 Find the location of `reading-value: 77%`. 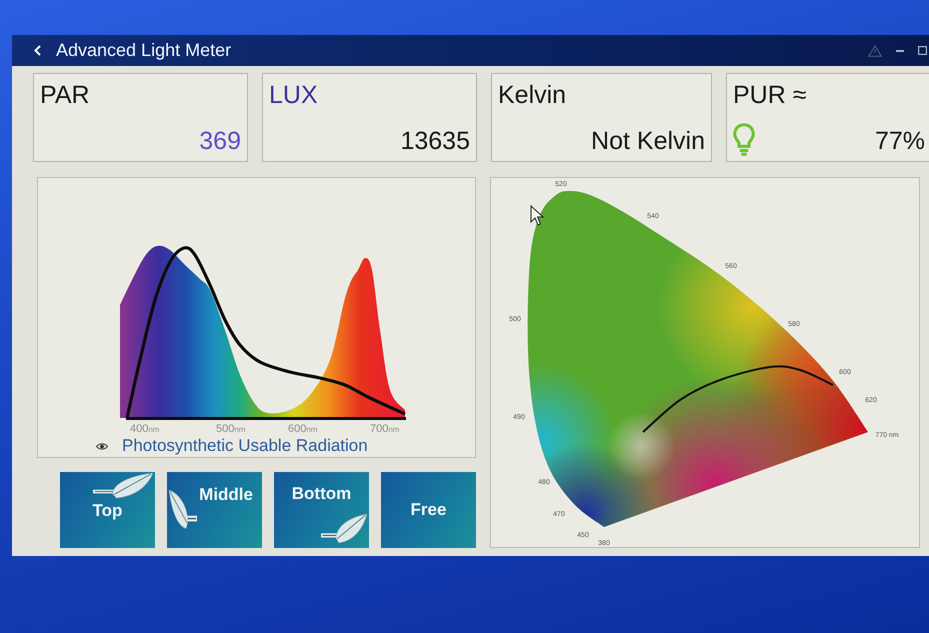

reading-value: 77% is located at coordinates (899, 141).